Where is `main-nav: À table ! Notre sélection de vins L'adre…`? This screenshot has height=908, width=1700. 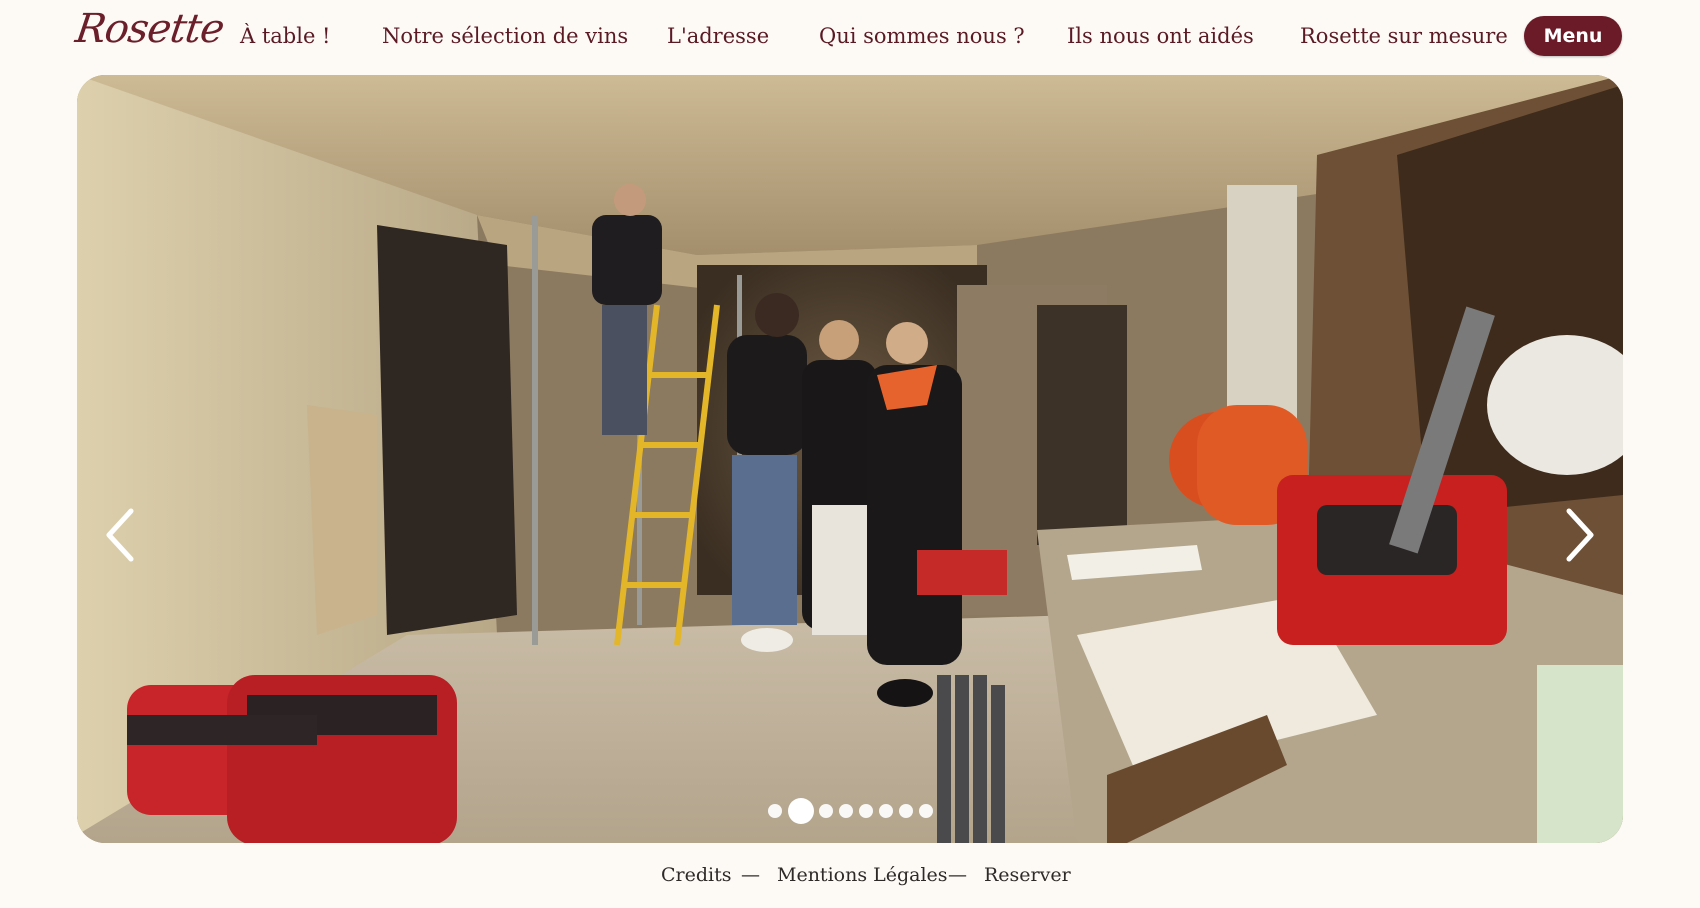
main-nav: À table ! Notre sélection de vins L'adre… is located at coordinates (850, 39).